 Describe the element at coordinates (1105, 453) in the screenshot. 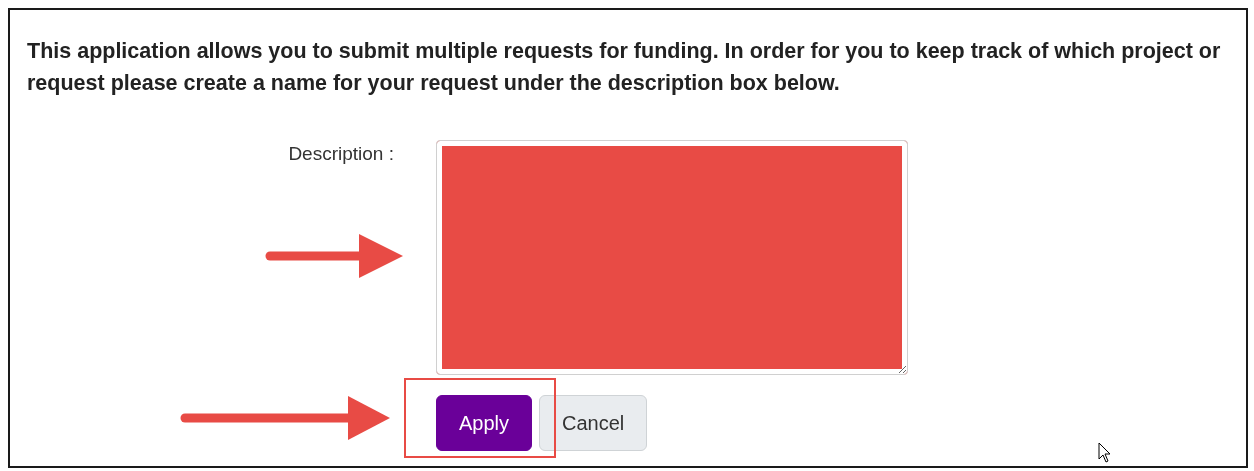

I see `cursor-icon` at that location.